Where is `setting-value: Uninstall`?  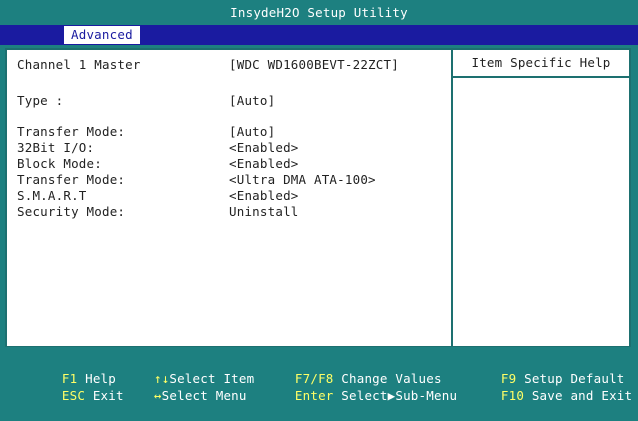
setting-value: Uninstall is located at coordinates (264, 212).